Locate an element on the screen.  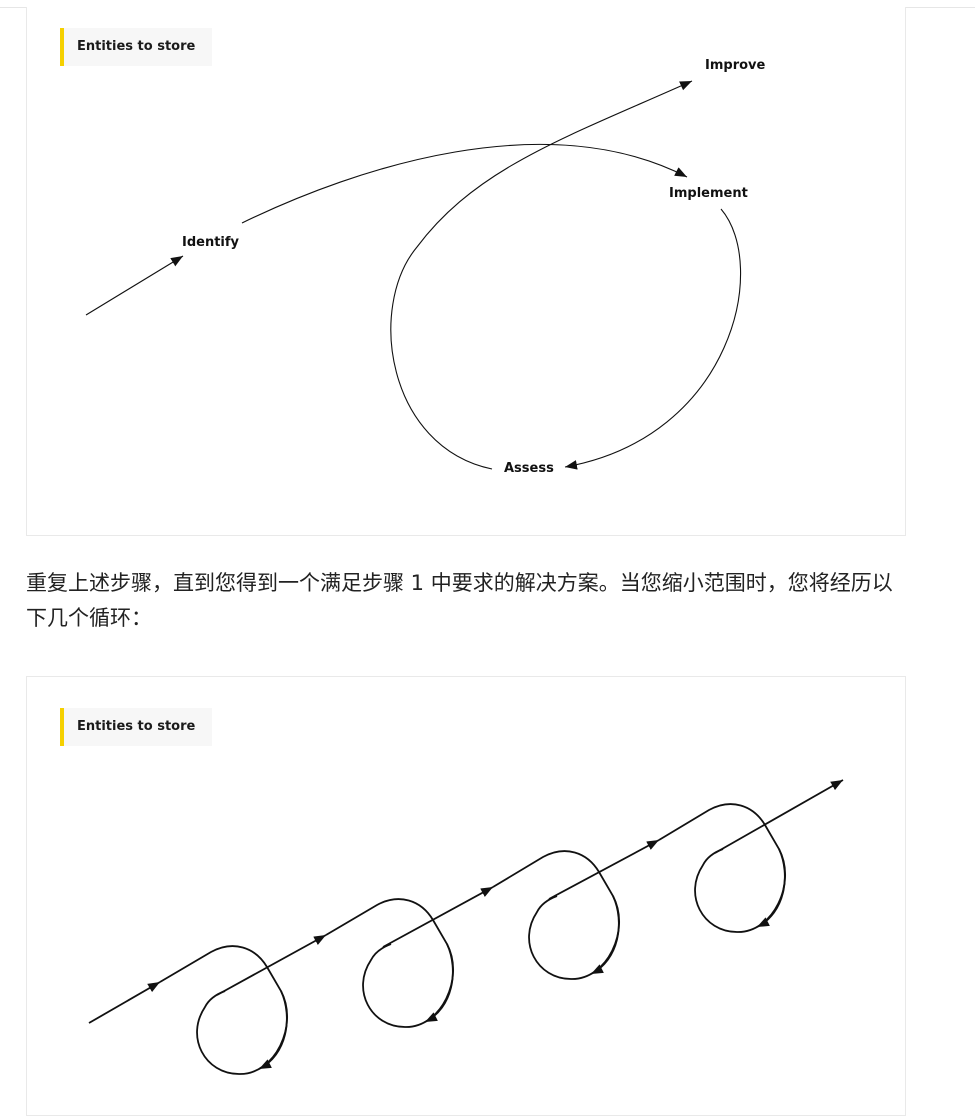
loop-1-return is located at coordinates (273, 1030).